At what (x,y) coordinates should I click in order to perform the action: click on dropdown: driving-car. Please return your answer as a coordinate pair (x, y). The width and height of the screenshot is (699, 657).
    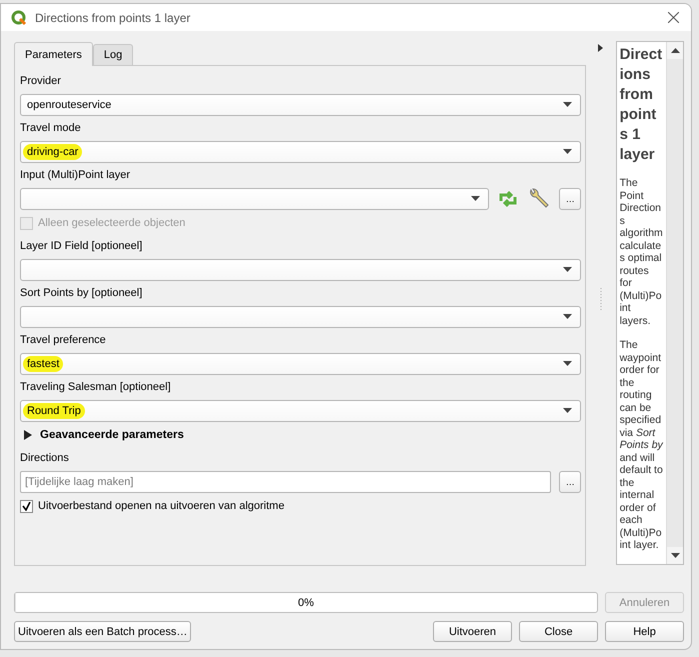
    Looking at the image, I should click on (301, 151).